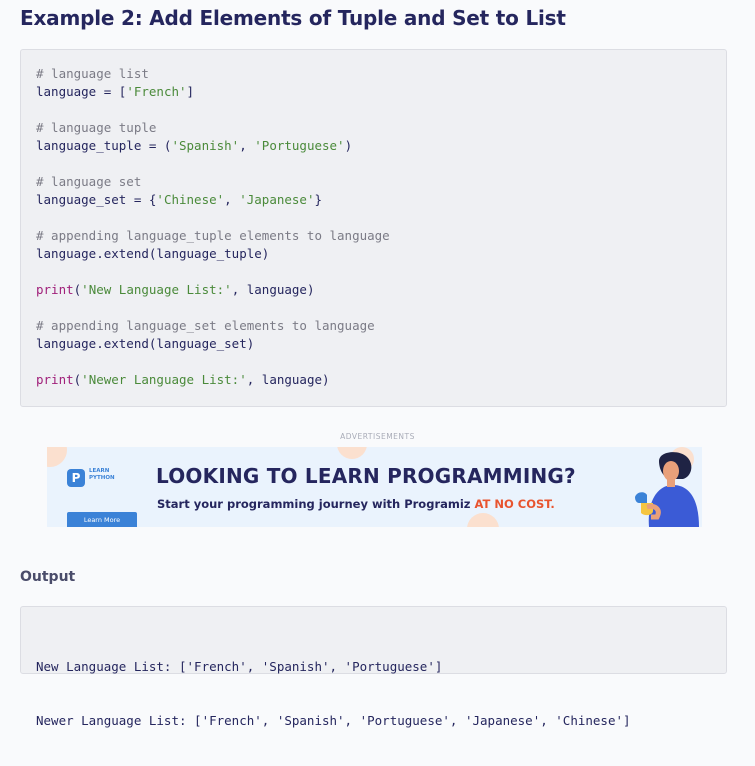 The width and height of the screenshot is (755, 766). What do you see at coordinates (156, 289) in the screenshot?
I see `code-token: 'New Language List:'` at bounding box center [156, 289].